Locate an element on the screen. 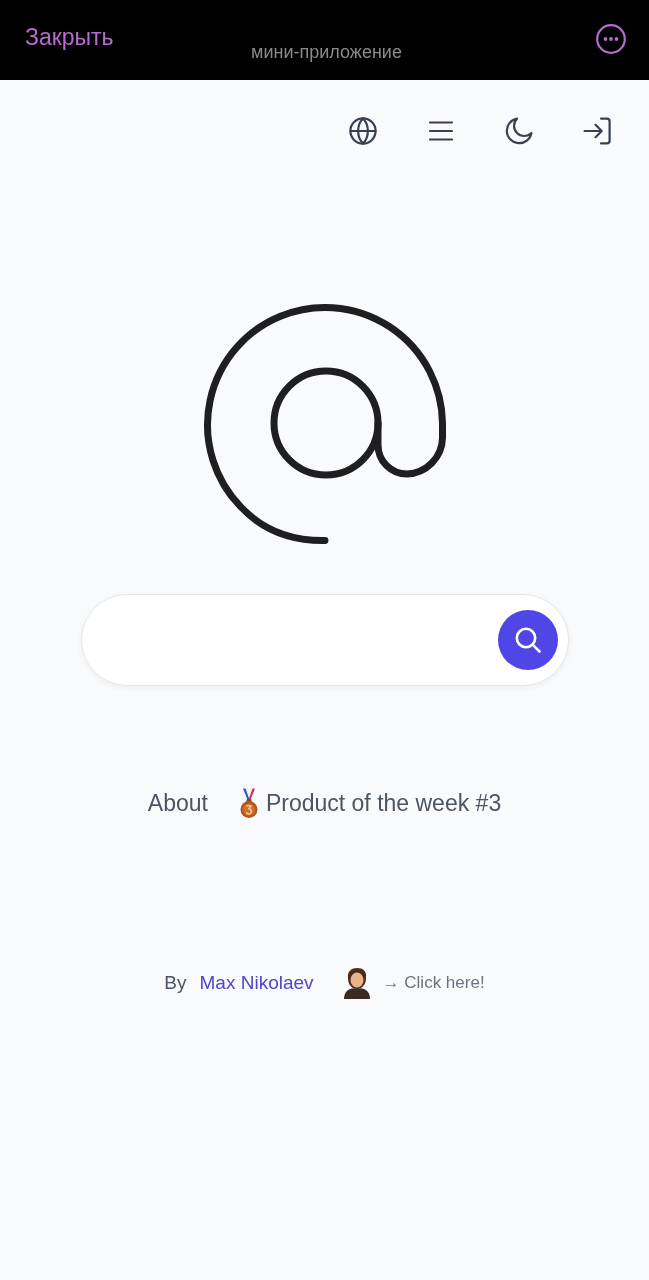  search-icon is located at coordinates (527, 640).